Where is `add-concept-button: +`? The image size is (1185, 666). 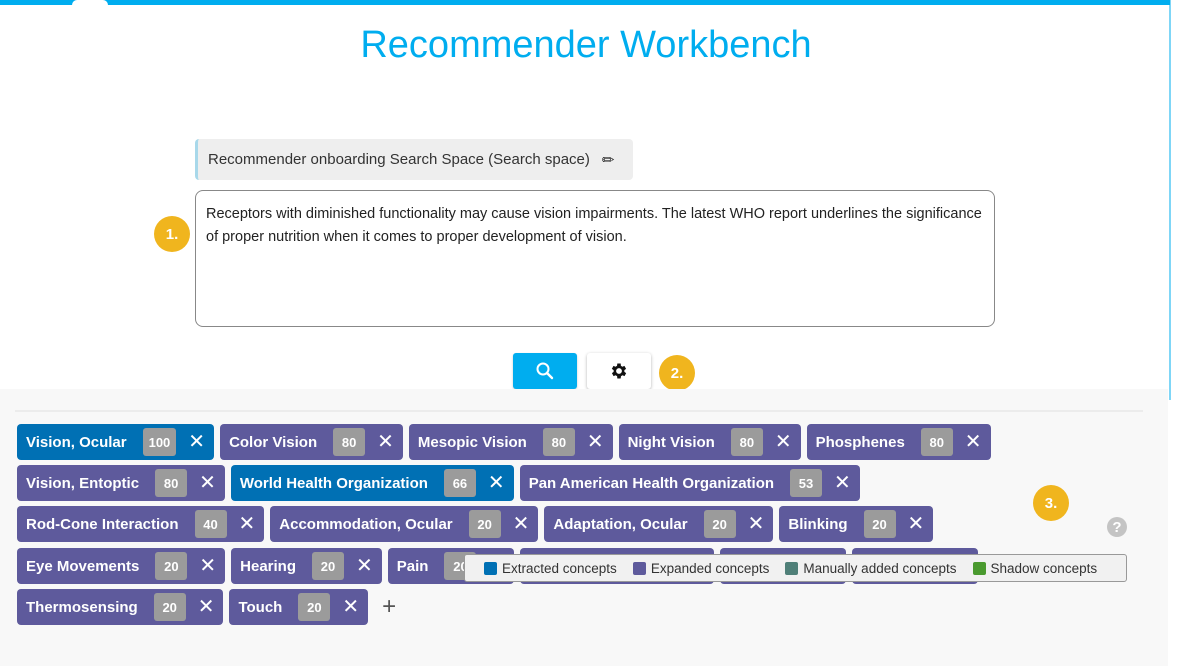
add-concept-button: + is located at coordinates (389, 607).